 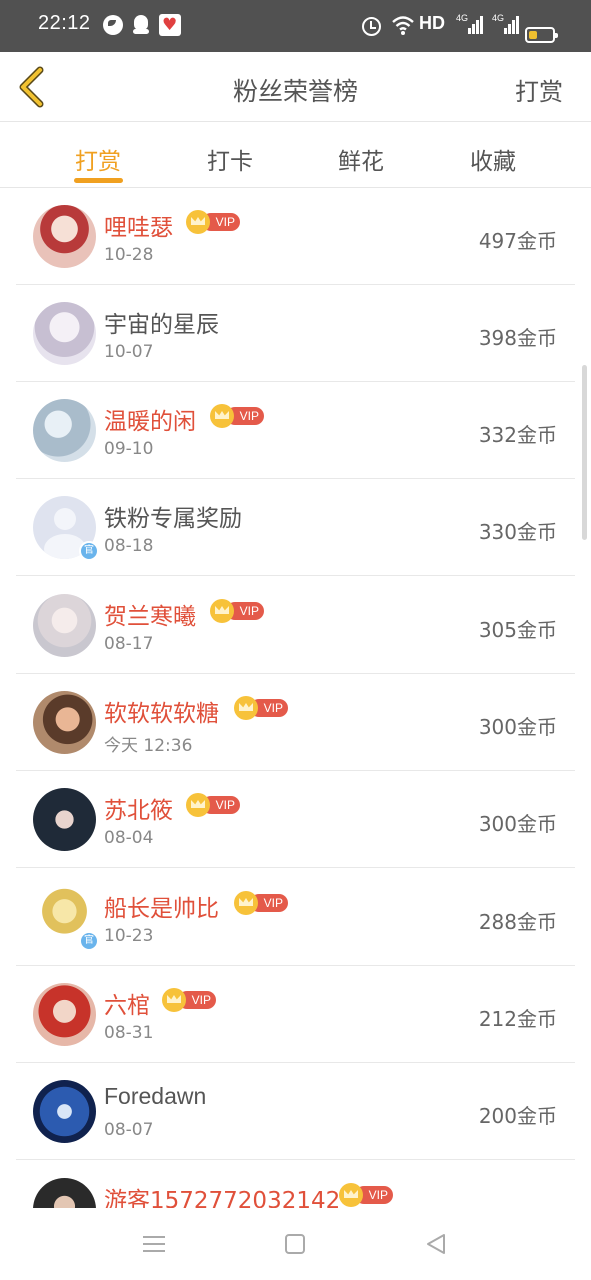 I want to click on list-item: 贺兰寒曦 VIP 08-17 305金币, so click(x=295, y=625).